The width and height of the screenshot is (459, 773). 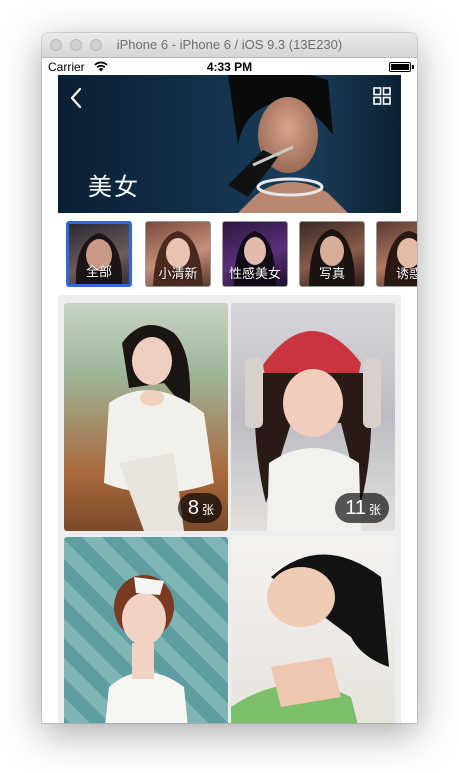 I want to click on photo-count-badge: 11 张, so click(x=362, y=508).